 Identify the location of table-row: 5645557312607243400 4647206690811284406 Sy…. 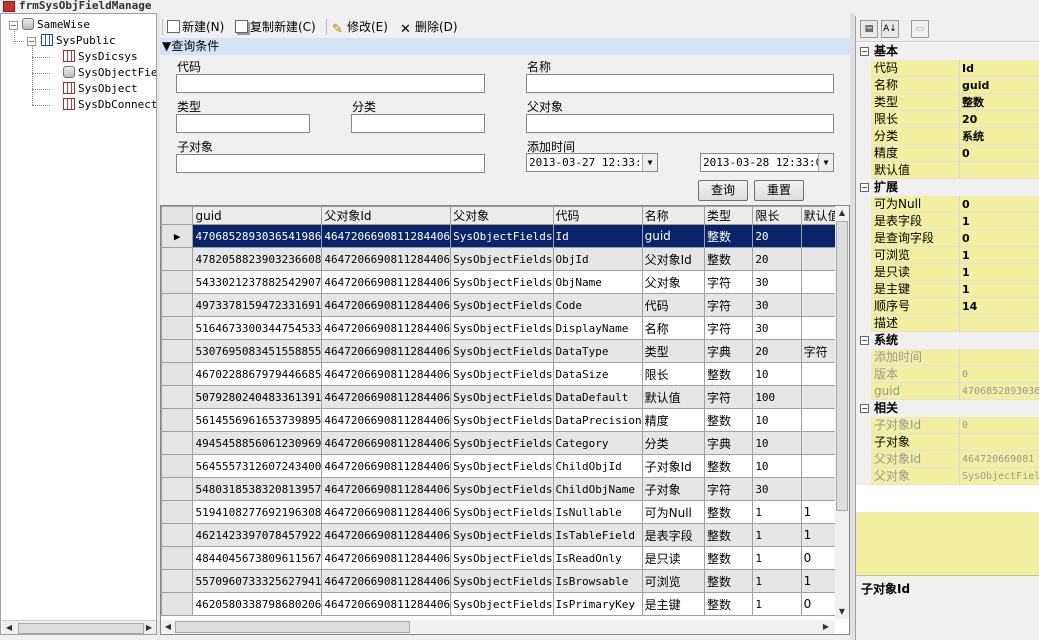
(505, 466).